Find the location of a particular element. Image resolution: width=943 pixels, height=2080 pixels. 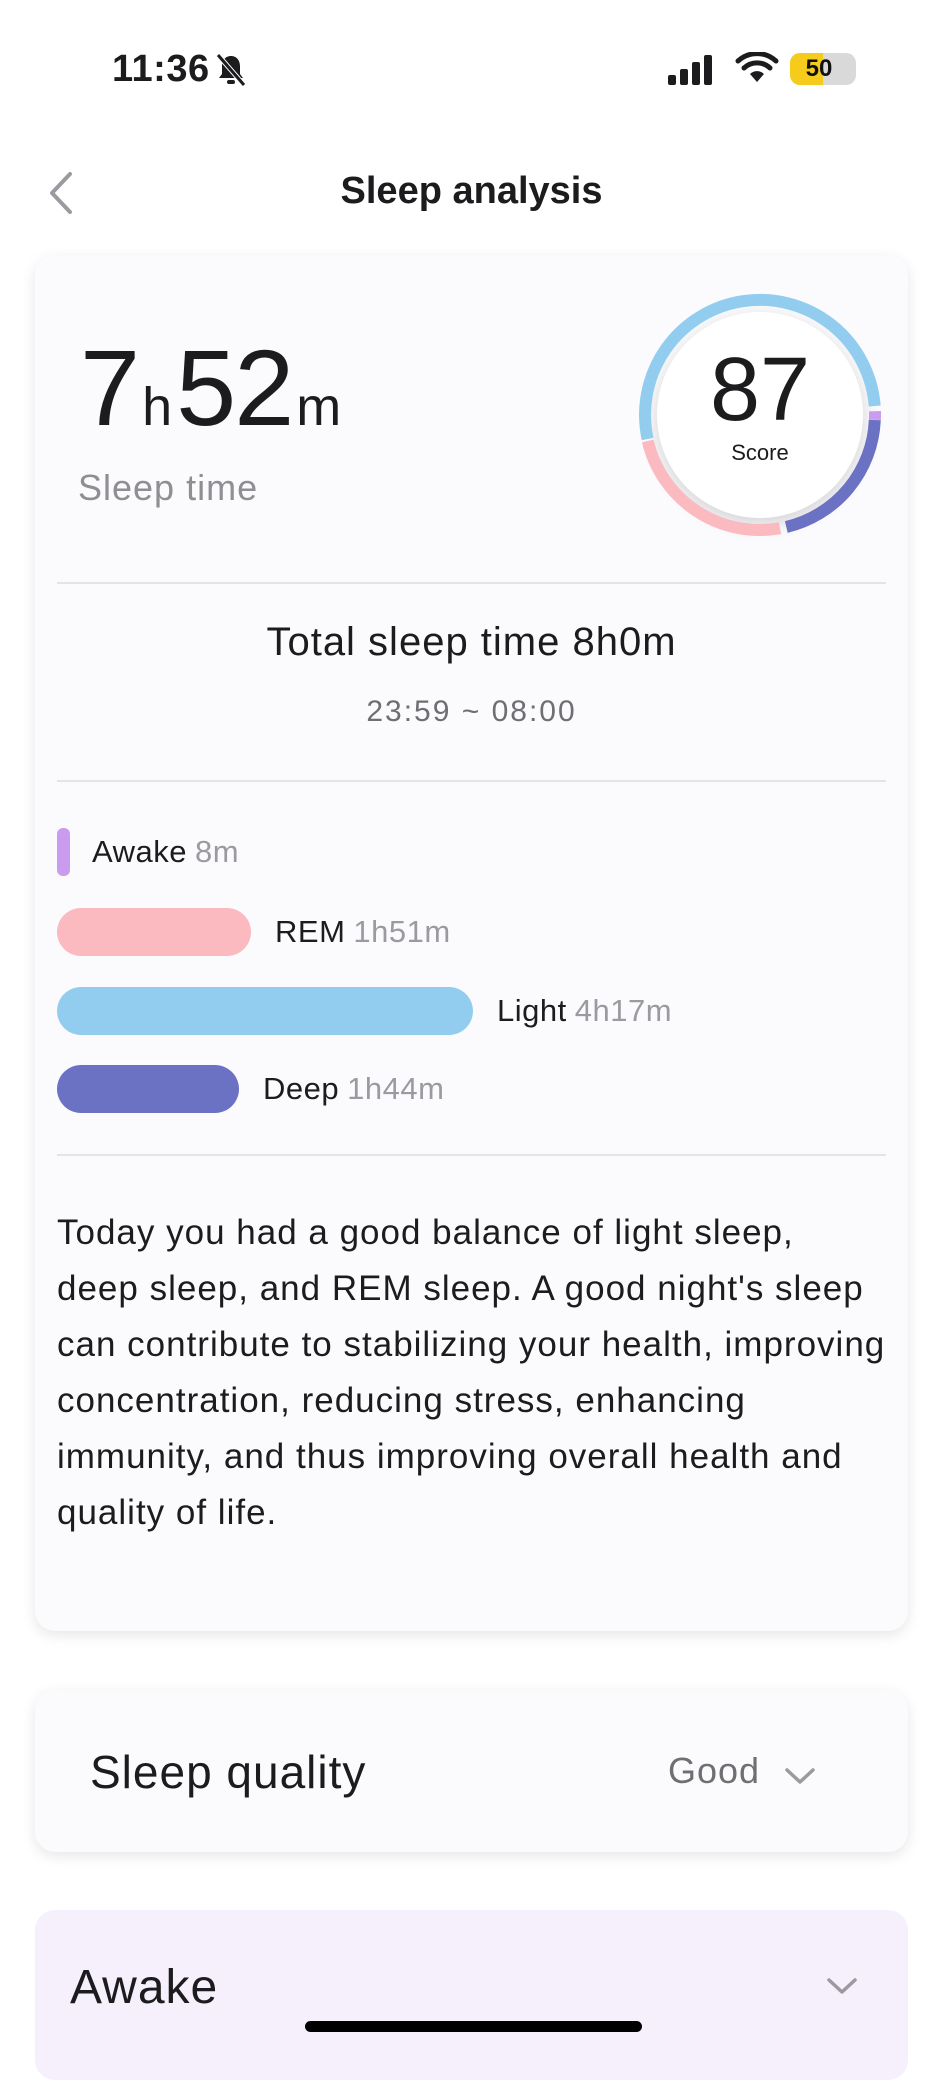

stage-text-deep: Deep1h44m is located at coordinates (353, 1089).